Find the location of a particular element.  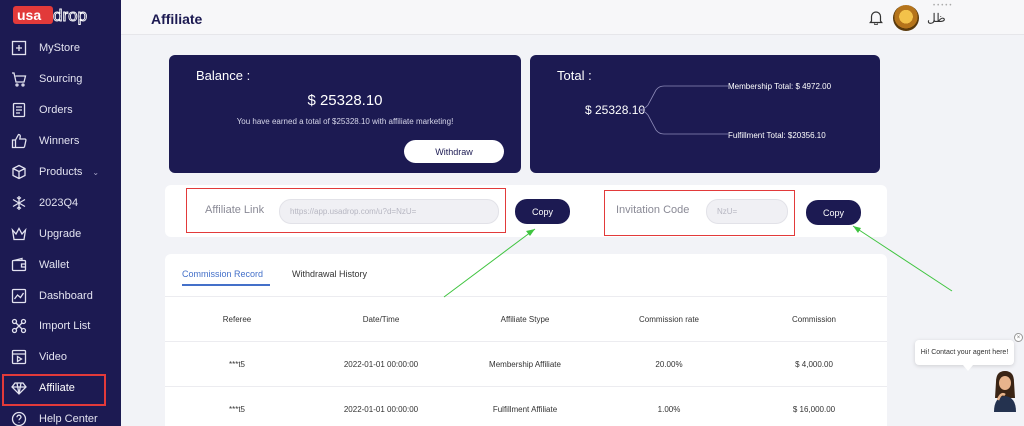

sidebar-item-orders: Orders is located at coordinates (60, 110).